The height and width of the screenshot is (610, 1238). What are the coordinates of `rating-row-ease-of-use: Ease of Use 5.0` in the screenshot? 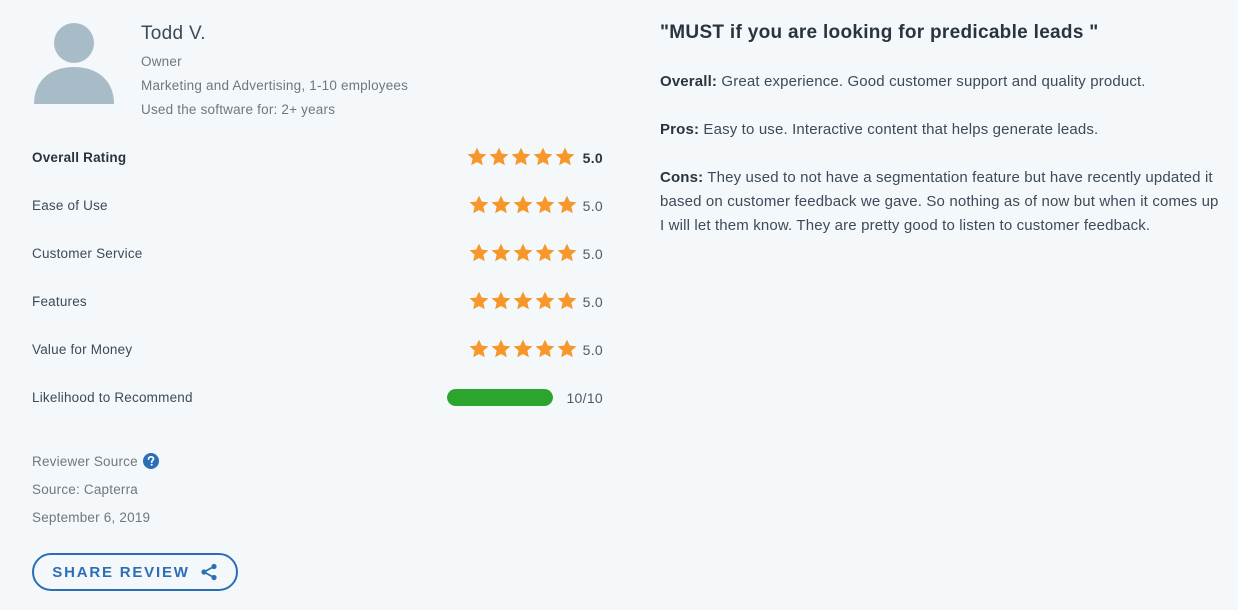 It's located at (319, 206).